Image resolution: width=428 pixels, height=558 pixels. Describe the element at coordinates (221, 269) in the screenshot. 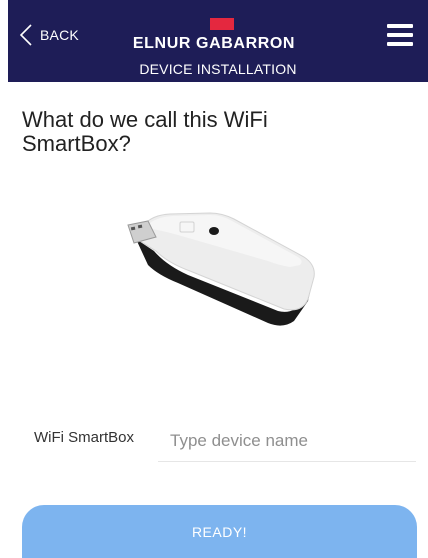

I see `wifi-smartbox-image` at that location.